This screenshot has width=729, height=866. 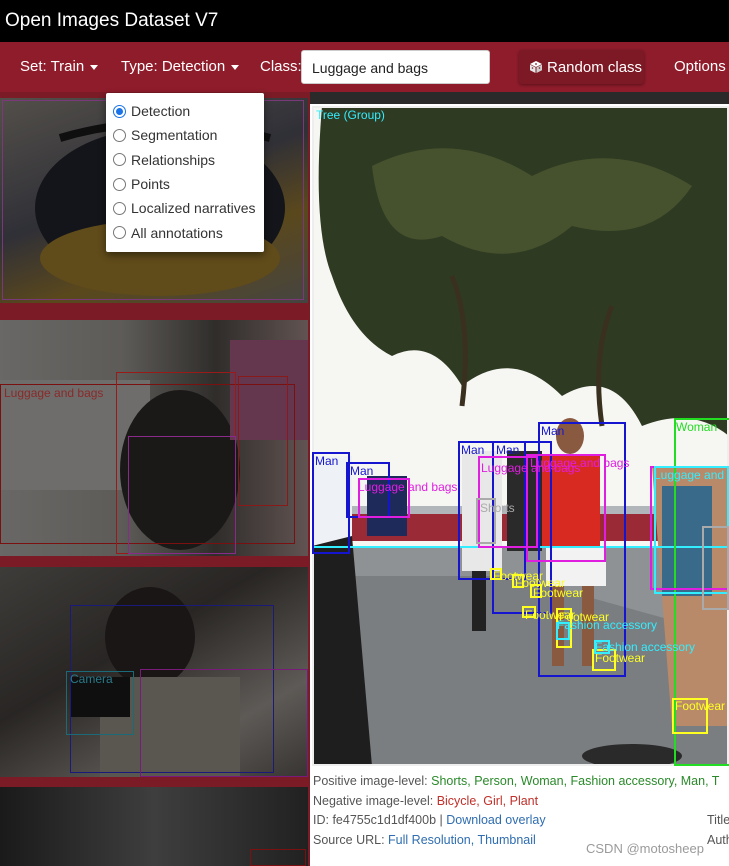 What do you see at coordinates (718, 820) in the screenshot?
I see `title-label: Title` at bounding box center [718, 820].